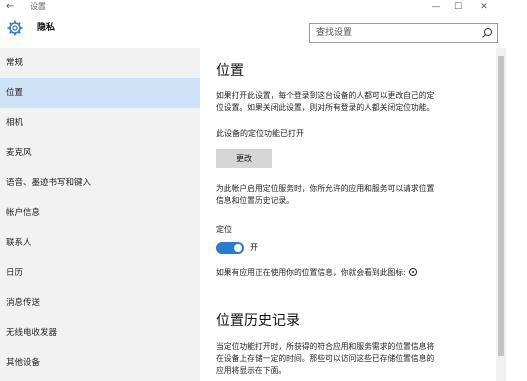 The height and width of the screenshot is (381, 527). Describe the element at coordinates (436, 7) in the screenshot. I see `minimize-button: —` at that location.